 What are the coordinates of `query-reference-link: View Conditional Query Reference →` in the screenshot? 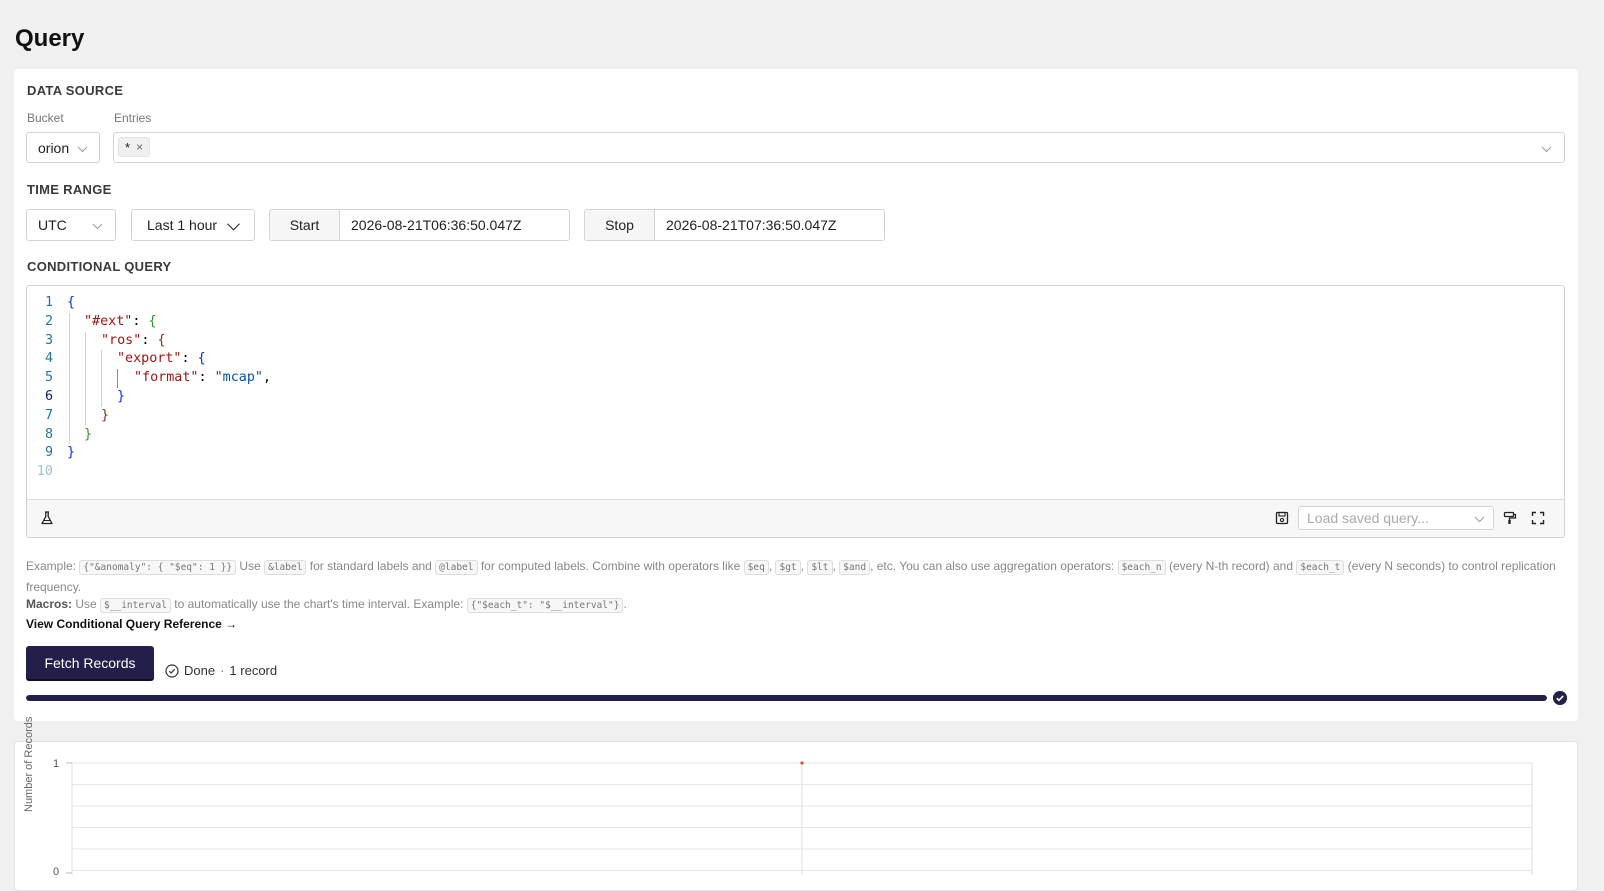 It's located at (131, 624).